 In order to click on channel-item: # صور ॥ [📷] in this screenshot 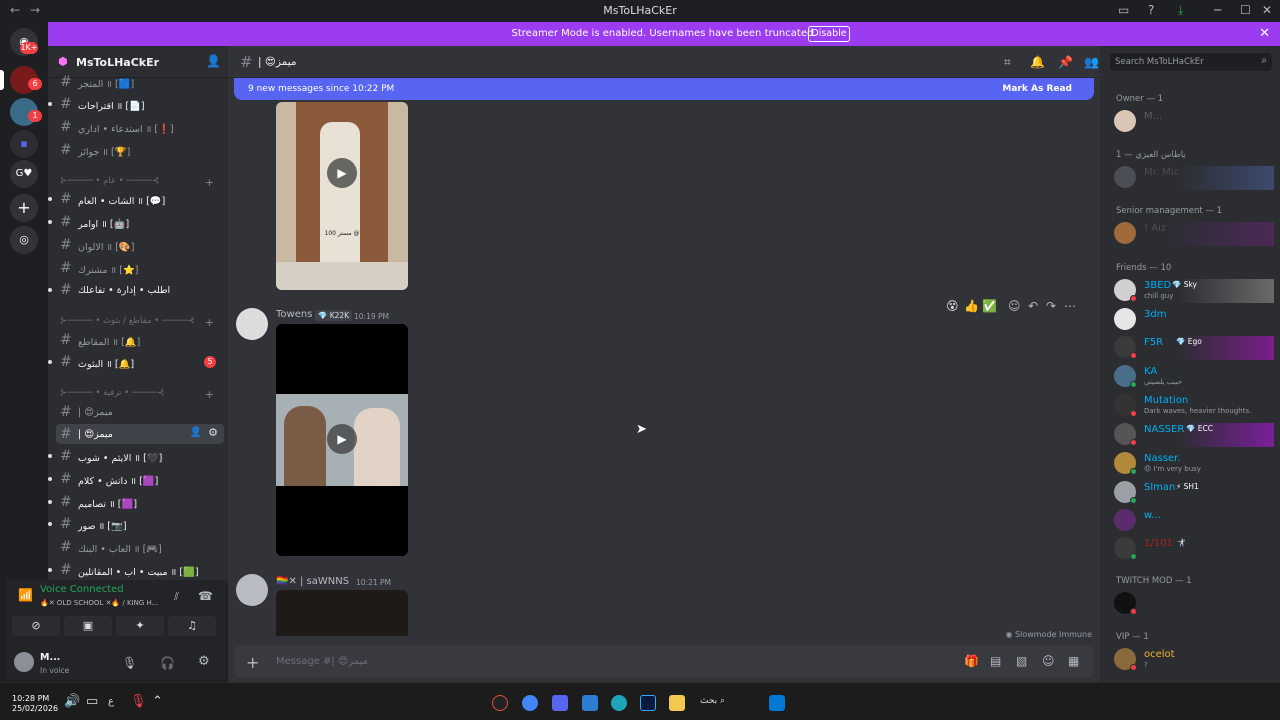, I will do `click(136, 524)`.